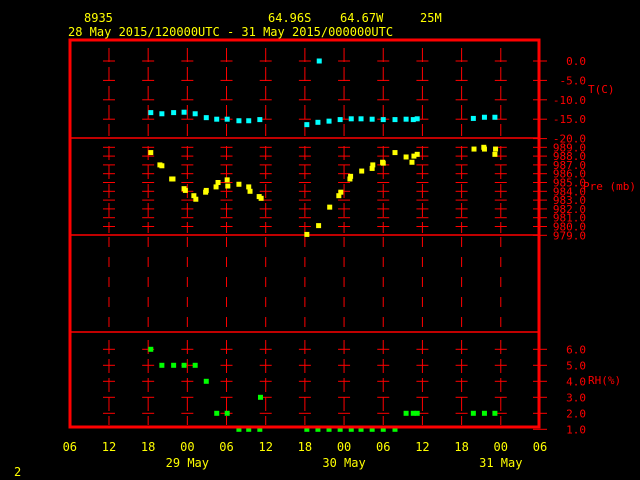 The width and height of the screenshot is (640, 480). I want to click on relative-humidity-tick-label: 4.0, so click(576, 381).